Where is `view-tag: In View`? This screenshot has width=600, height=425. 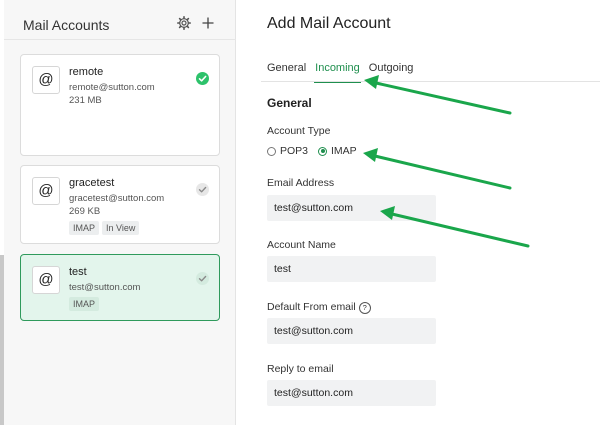 view-tag: In View is located at coordinates (121, 228).